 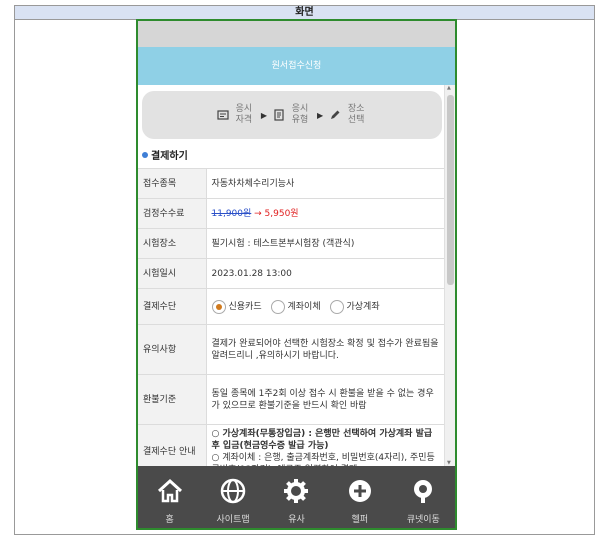 I want to click on old-price: 11,900원, so click(x=231, y=213).